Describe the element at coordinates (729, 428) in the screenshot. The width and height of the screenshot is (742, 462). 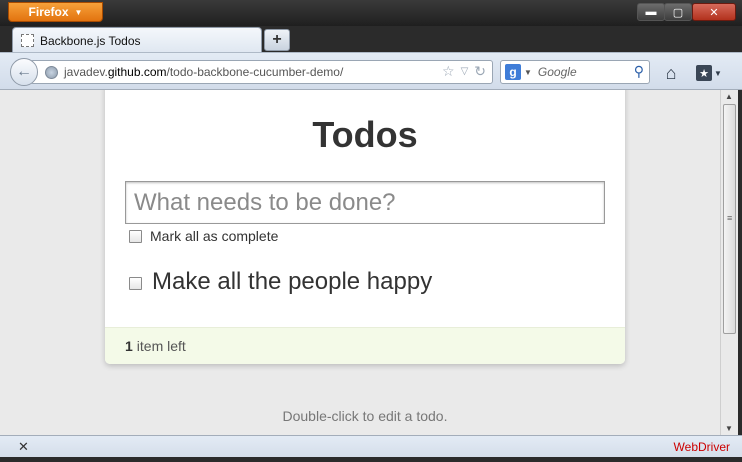
I see `scroll-down-icon: ▼` at that location.